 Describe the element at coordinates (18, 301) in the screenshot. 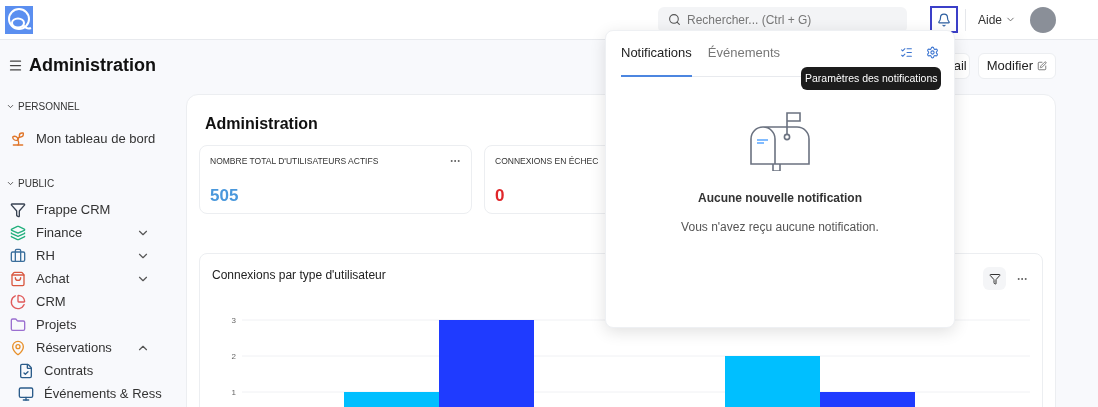

I see `pie-chart-icon` at that location.